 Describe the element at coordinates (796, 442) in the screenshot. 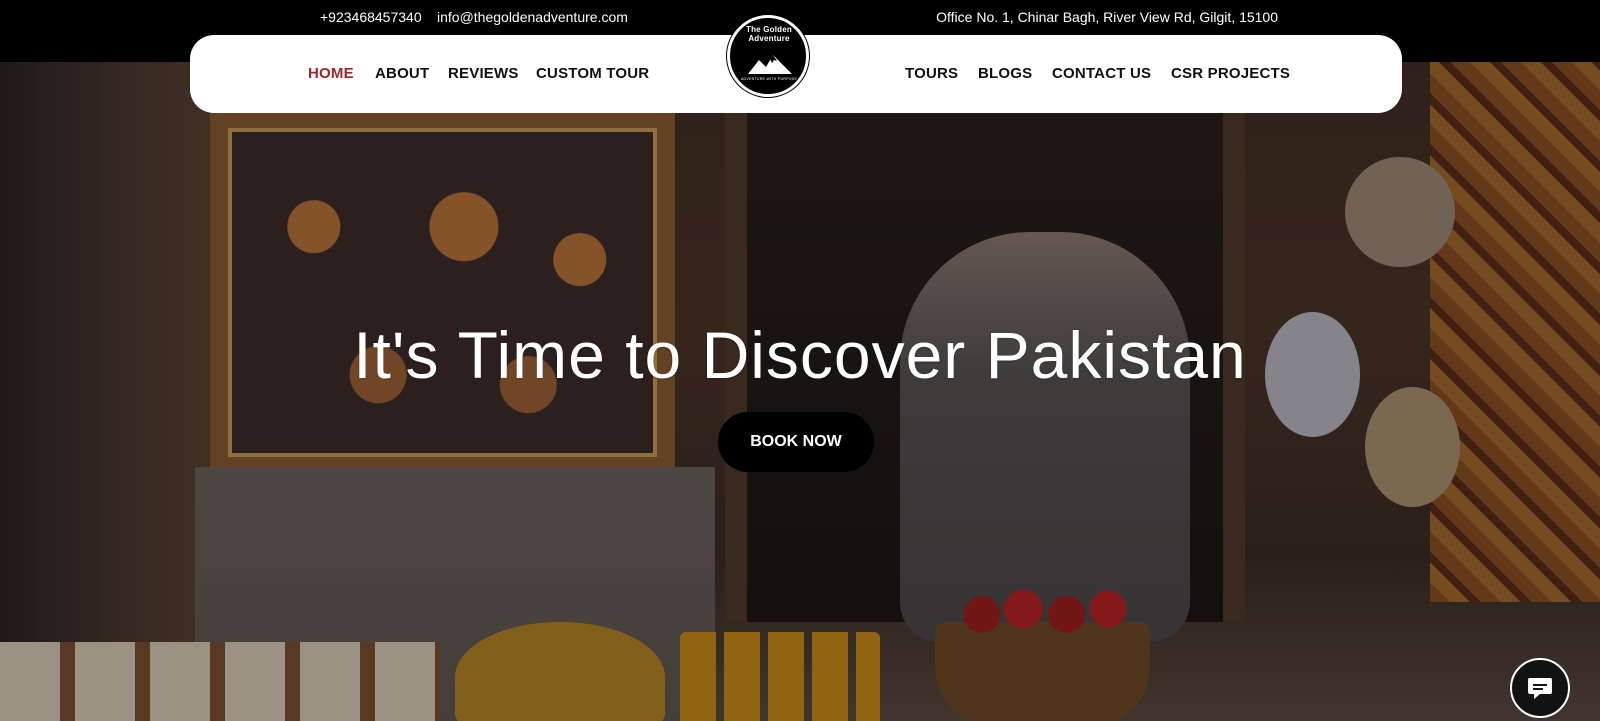

I see `book-now-button: BOOK NOW` at that location.